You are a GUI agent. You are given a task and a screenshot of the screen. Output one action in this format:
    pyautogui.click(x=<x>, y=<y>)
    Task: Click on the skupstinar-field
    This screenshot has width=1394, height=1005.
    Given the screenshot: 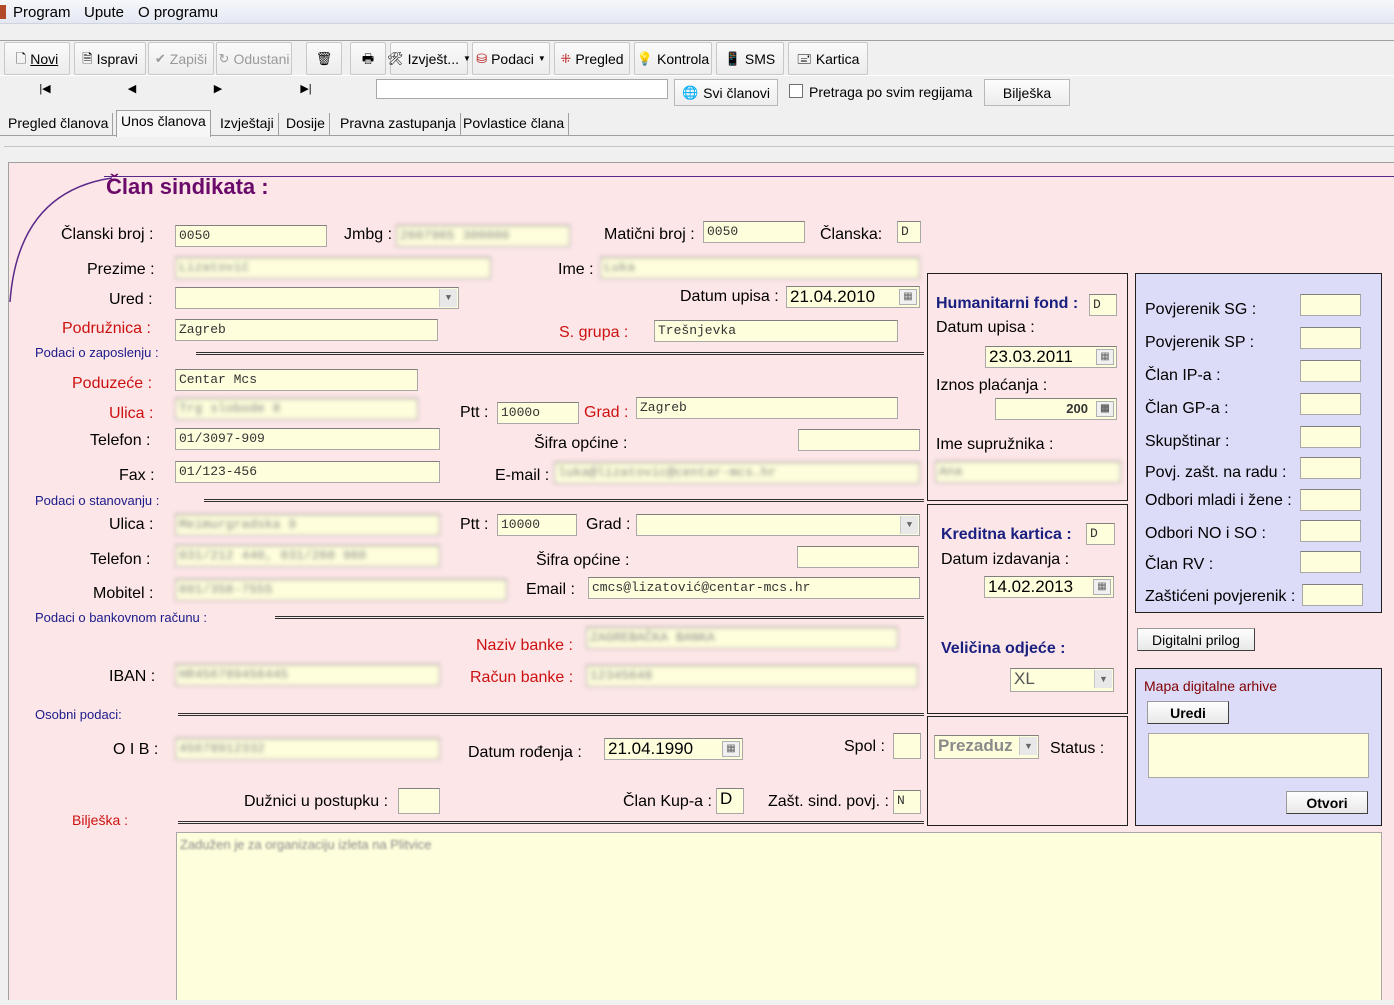 What is the action you would take?
    pyautogui.click(x=1330, y=437)
    